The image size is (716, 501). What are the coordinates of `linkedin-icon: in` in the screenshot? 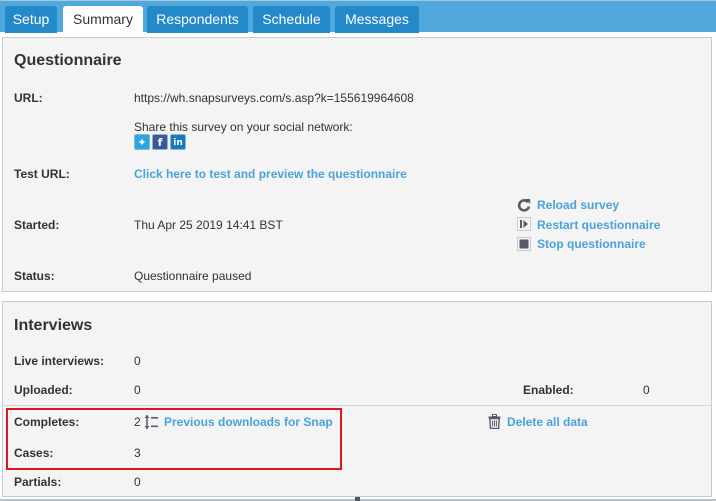 It's located at (178, 142).